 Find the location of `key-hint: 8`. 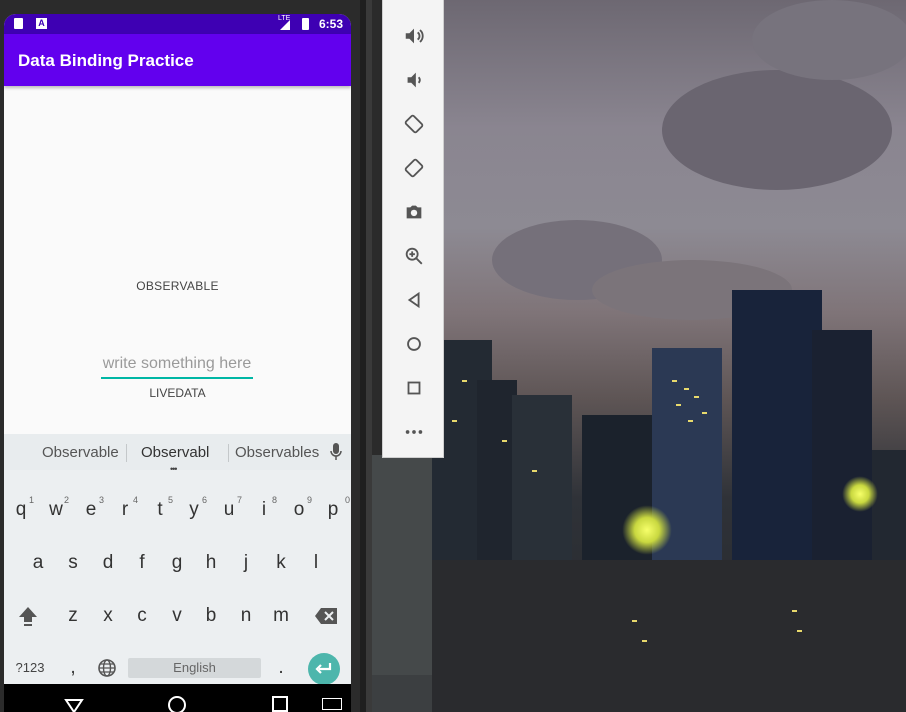

key-hint: 8 is located at coordinates (274, 500).